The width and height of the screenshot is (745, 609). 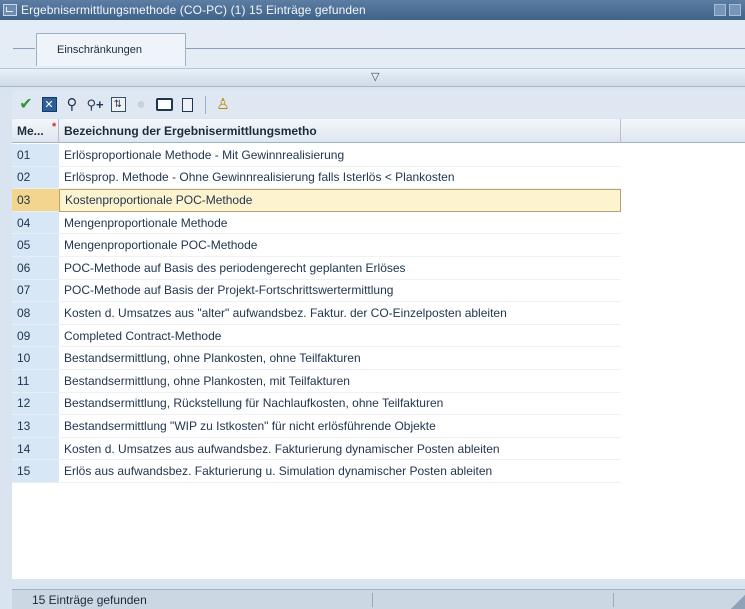 What do you see at coordinates (727, 10) in the screenshot?
I see `window-controls` at bounding box center [727, 10].